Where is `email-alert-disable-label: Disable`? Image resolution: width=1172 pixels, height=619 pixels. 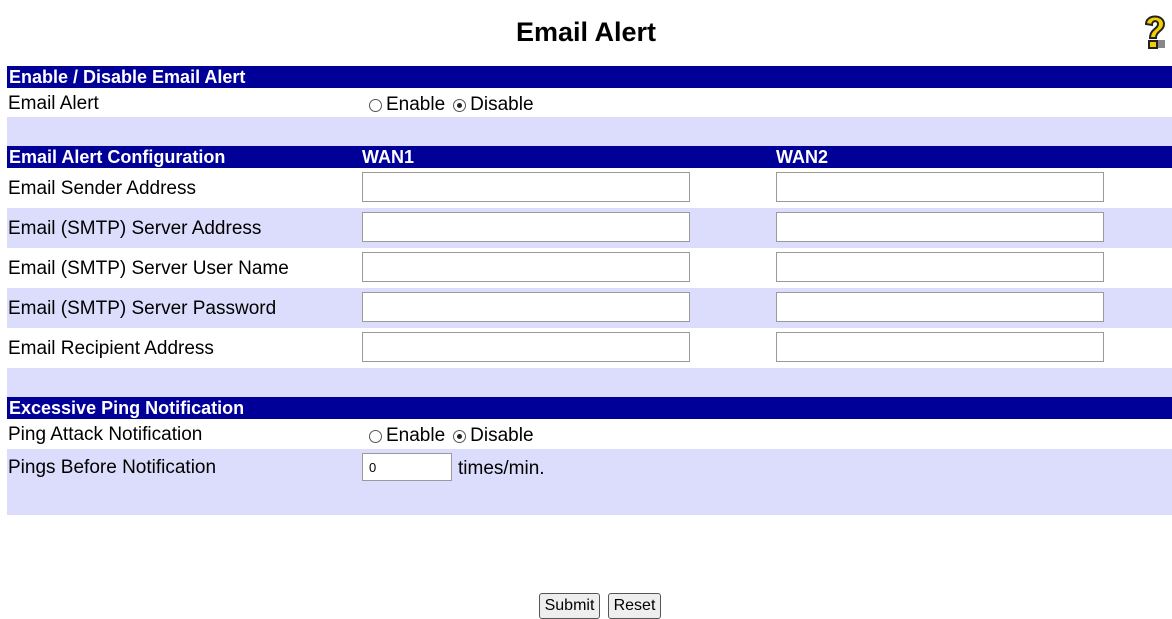
email-alert-disable-label: Disable is located at coordinates (501, 105).